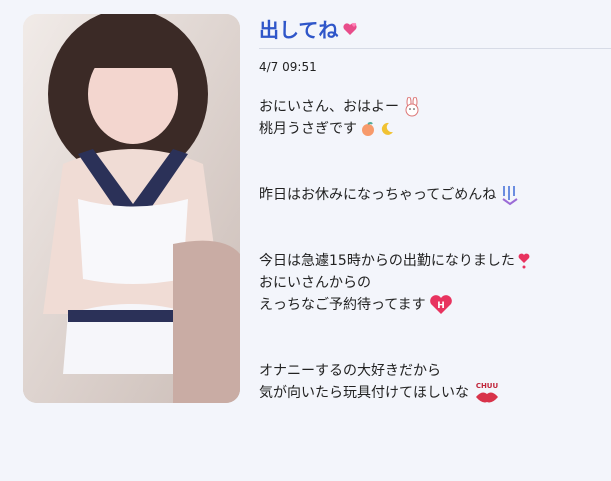 The height and width of the screenshot is (481, 611). Describe the element at coordinates (378, 195) in the screenshot. I see `message-text: 昨日はお休みになっちゃってごめんね` at that location.